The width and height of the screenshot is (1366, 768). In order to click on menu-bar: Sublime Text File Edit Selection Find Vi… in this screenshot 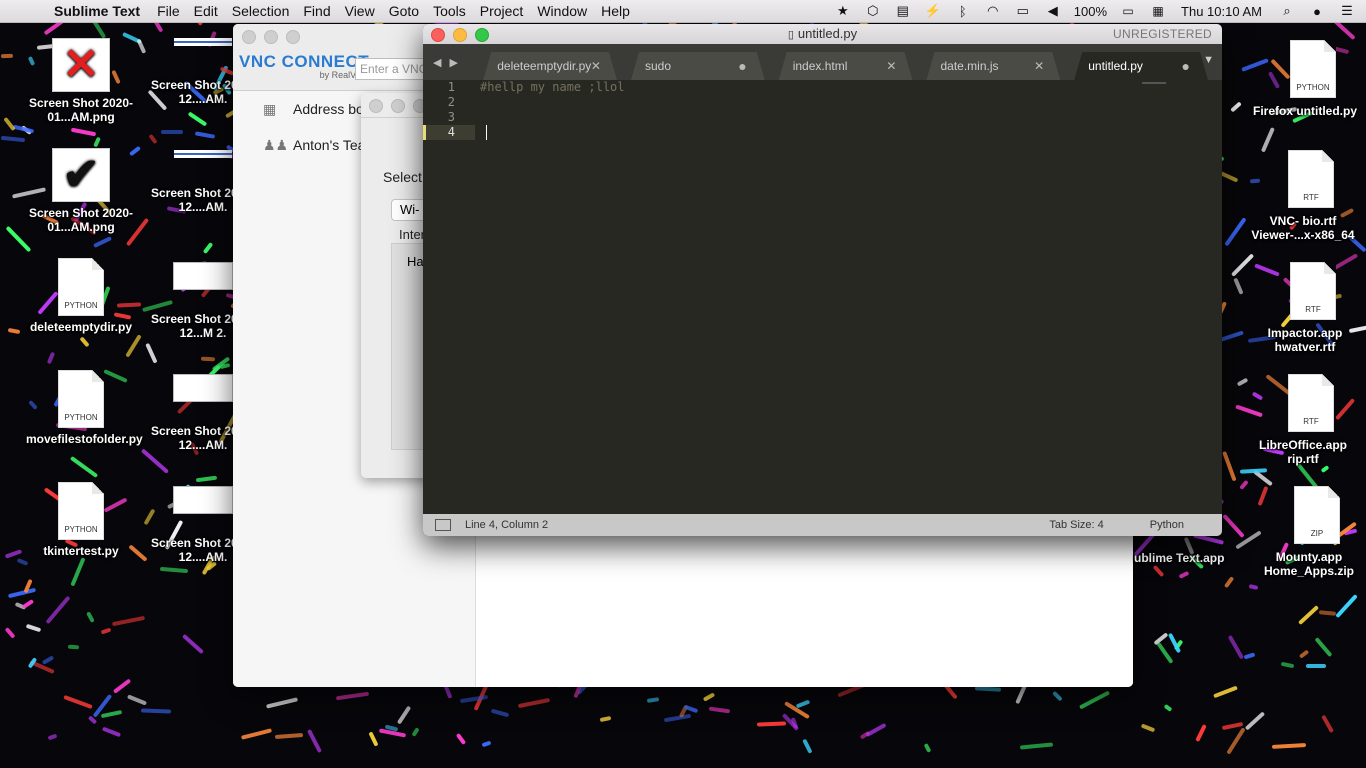, I will do `click(683, 11)`.